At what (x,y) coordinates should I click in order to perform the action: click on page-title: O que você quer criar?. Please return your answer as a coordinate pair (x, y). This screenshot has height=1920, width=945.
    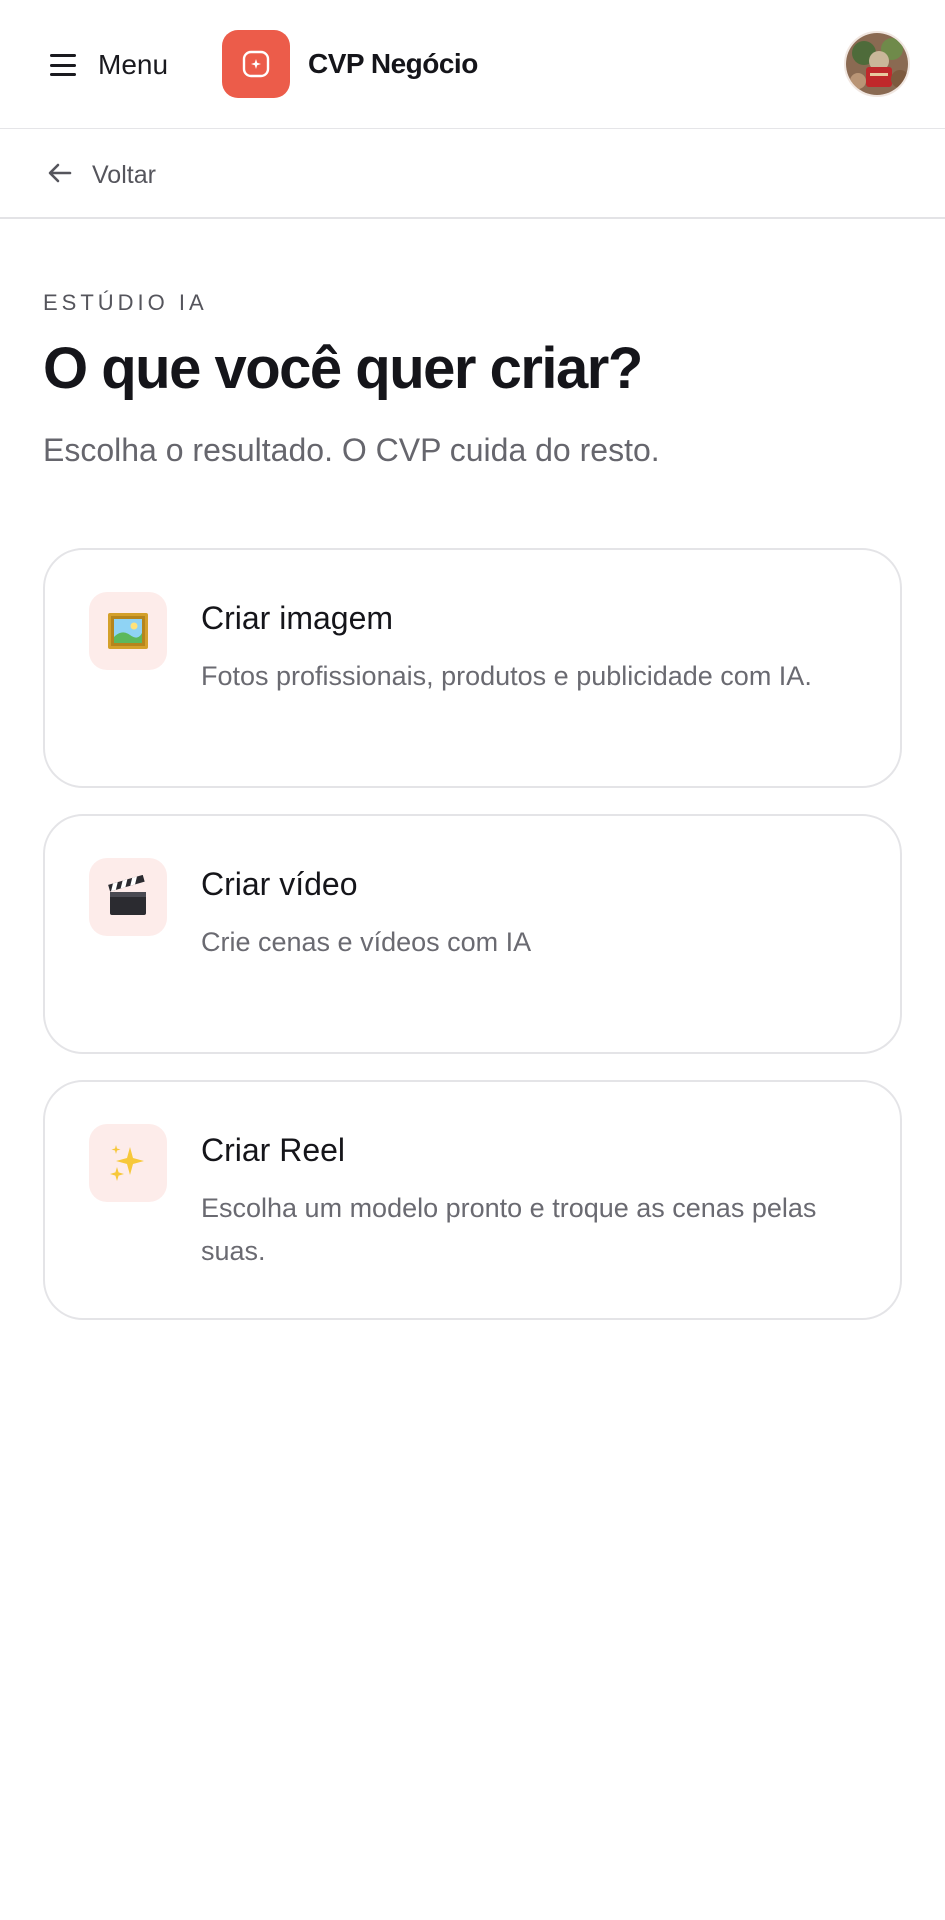
    Looking at the image, I should click on (343, 368).